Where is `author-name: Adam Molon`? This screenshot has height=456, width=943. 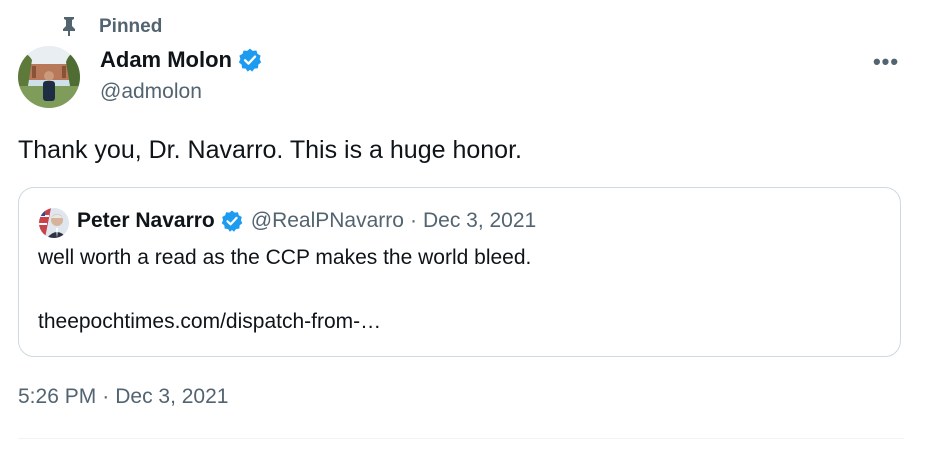 author-name: Adam Molon is located at coordinates (166, 60).